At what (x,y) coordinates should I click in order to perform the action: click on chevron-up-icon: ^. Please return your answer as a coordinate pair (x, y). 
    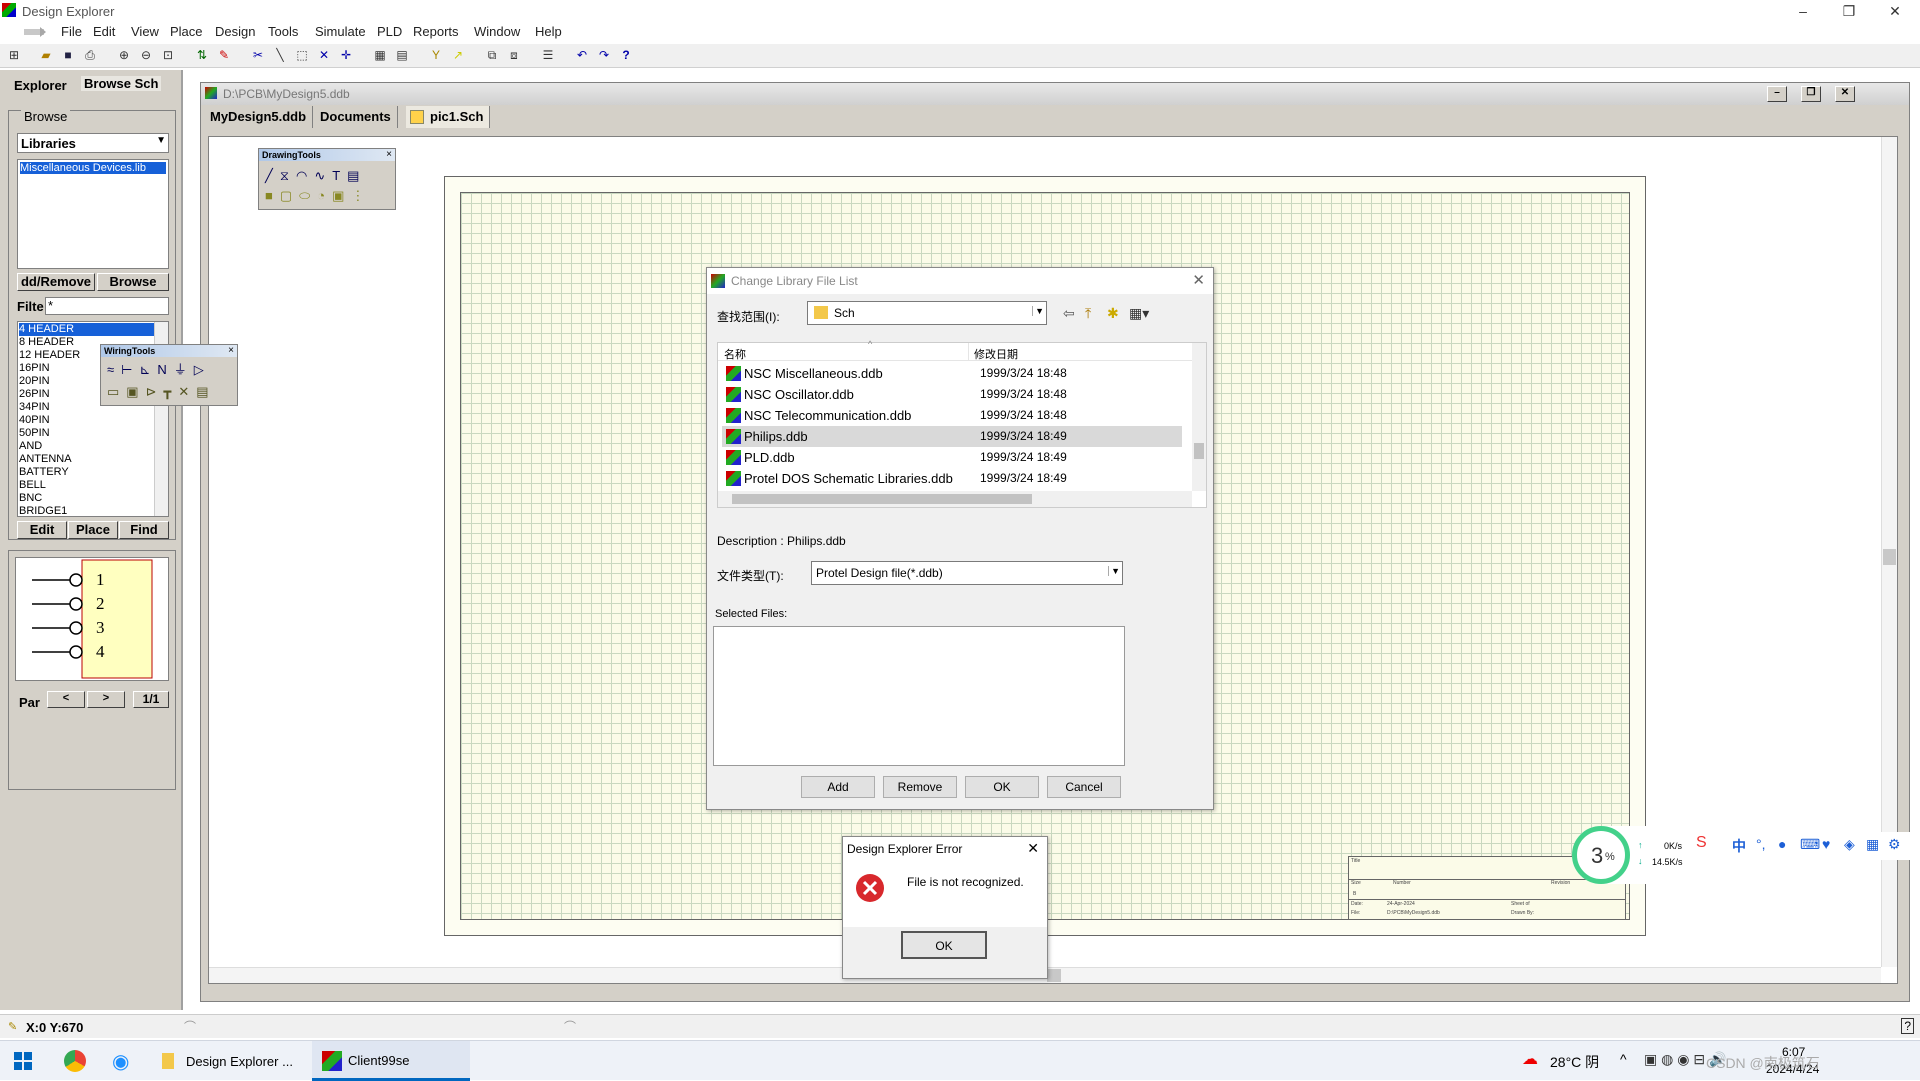
    Looking at the image, I should click on (1623, 1059).